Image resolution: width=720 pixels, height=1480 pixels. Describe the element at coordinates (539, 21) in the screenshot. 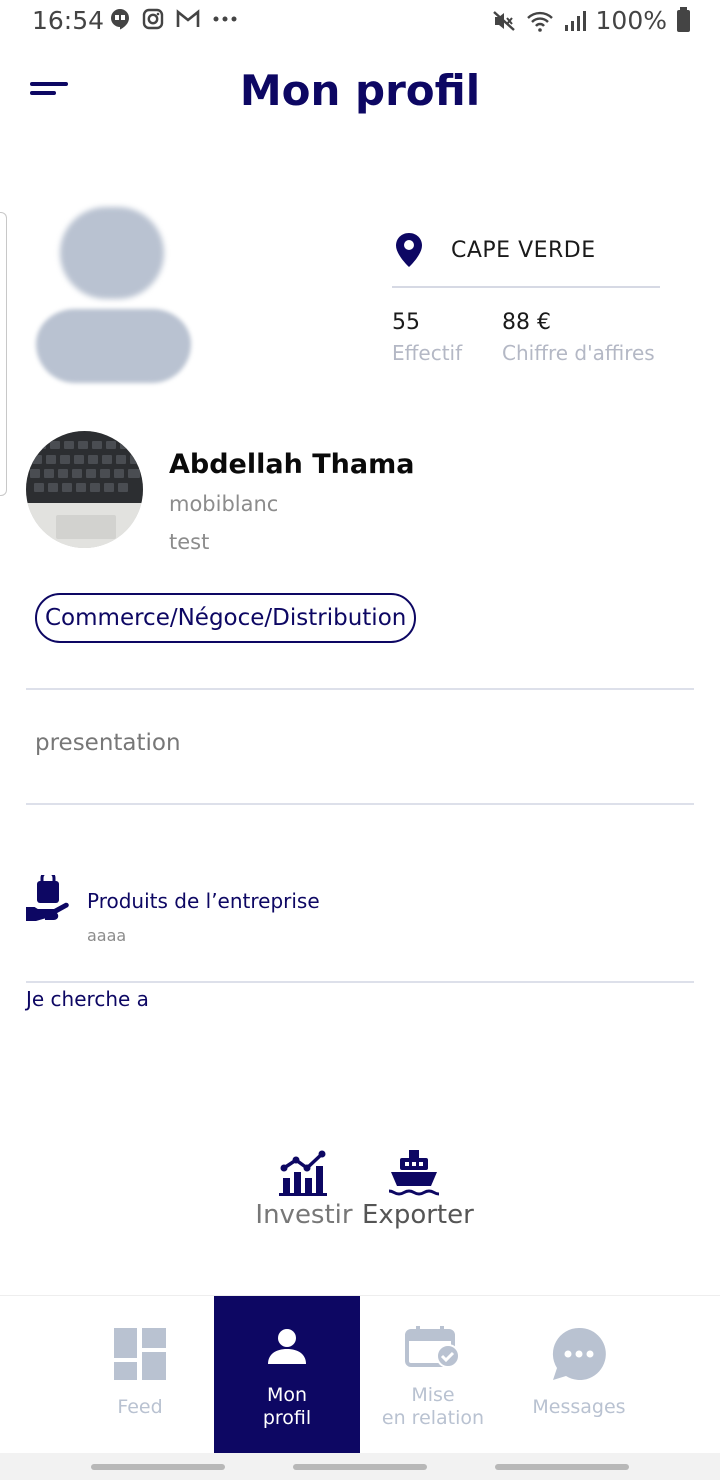

I see `wifi-icon` at that location.